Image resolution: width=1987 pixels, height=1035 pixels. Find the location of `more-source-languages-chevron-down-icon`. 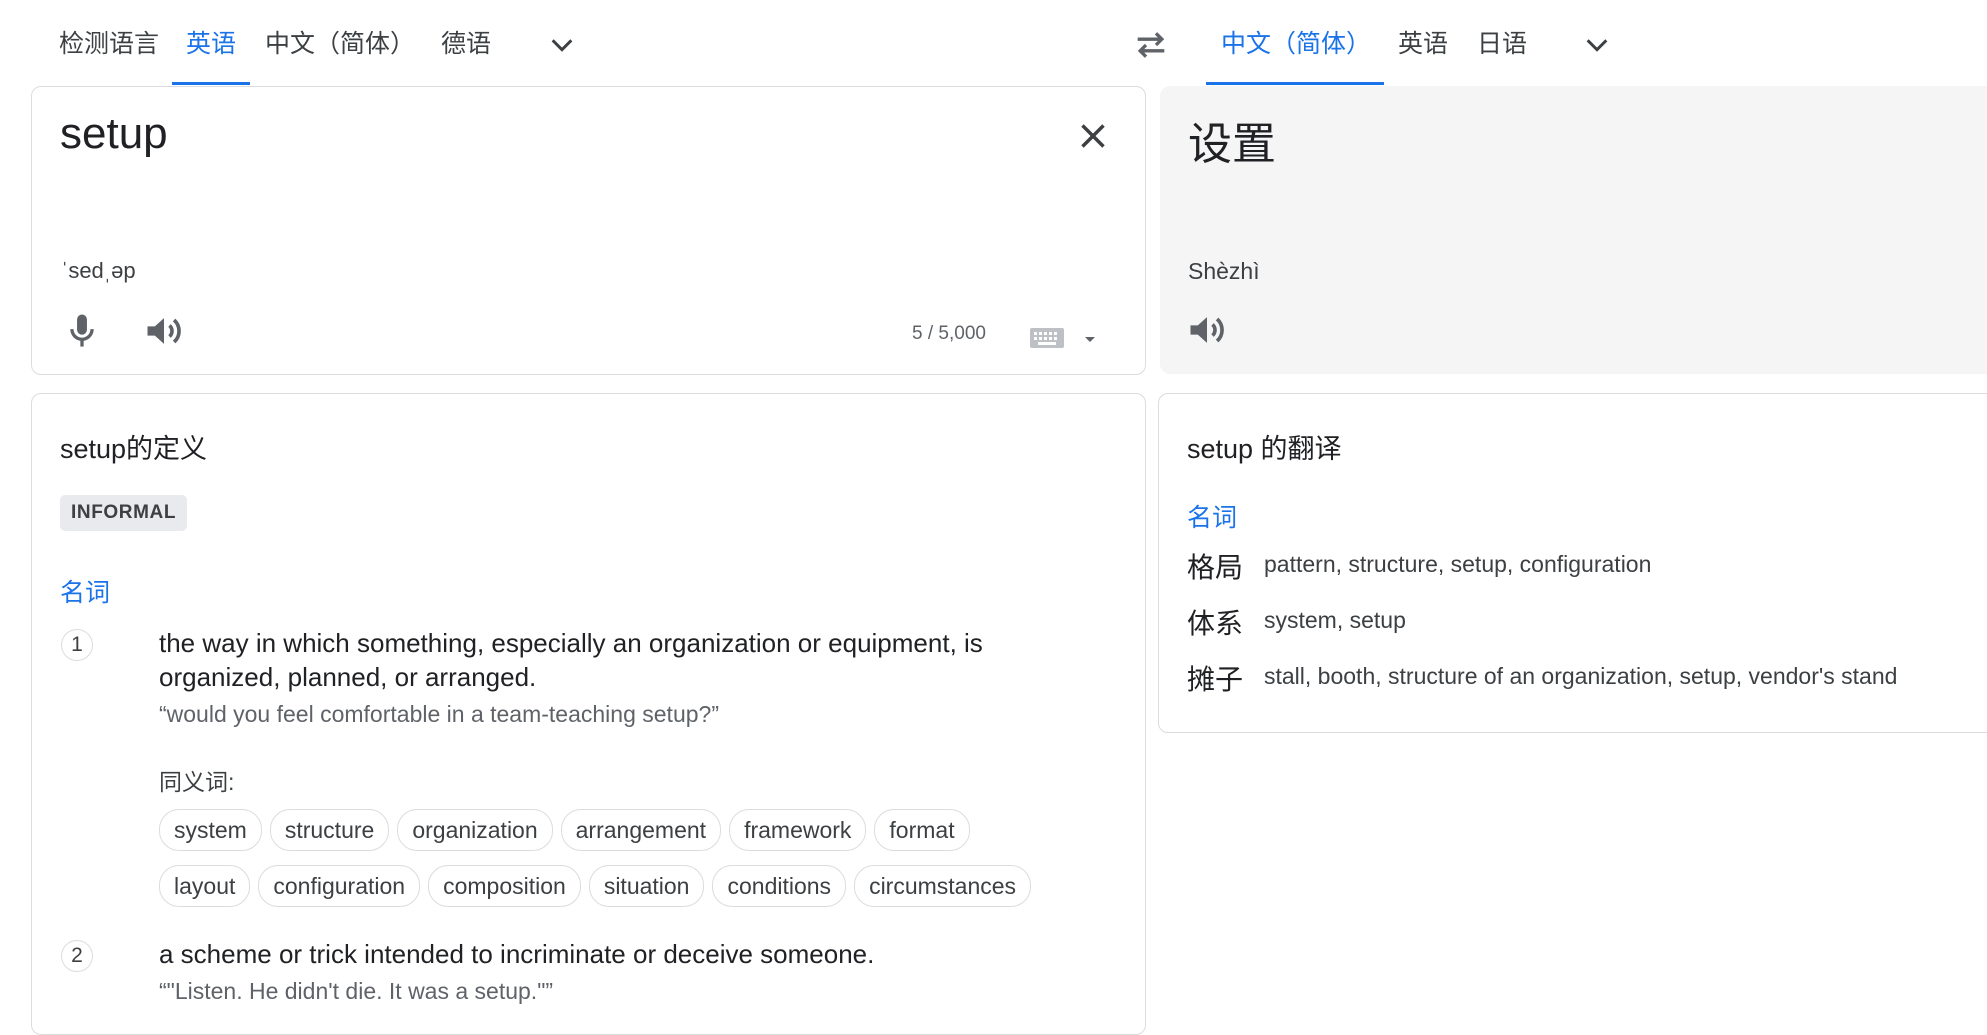

more-source-languages-chevron-down-icon is located at coordinates (562, 45).